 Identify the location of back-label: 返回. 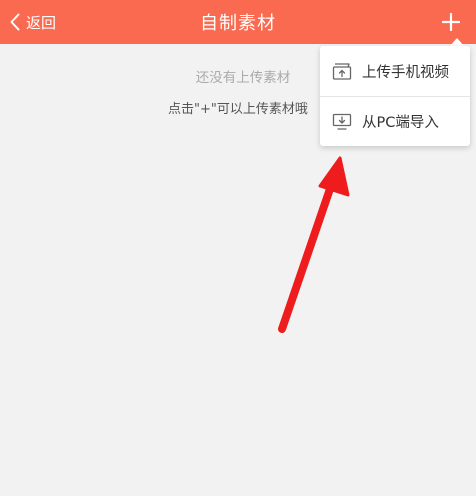
(41, 22).